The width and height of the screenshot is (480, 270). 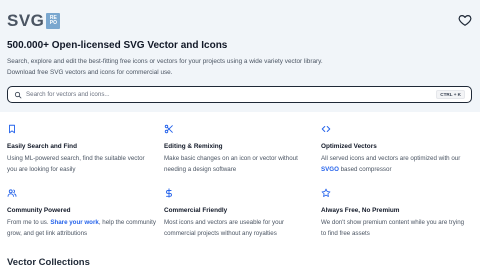 I want to click on search-bar: CTRL + K, so click(x=239, y=94).